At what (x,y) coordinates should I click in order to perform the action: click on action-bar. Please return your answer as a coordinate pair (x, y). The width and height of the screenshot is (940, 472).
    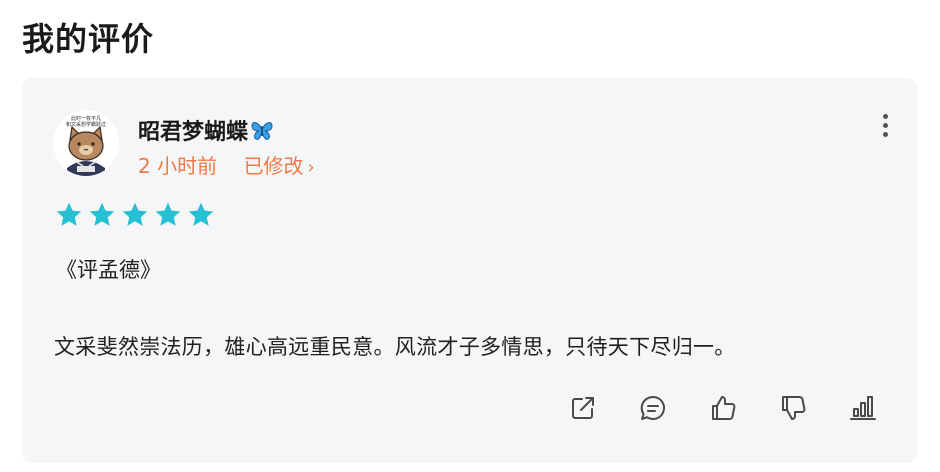
    Looking at the image, I should click on (723, 408).